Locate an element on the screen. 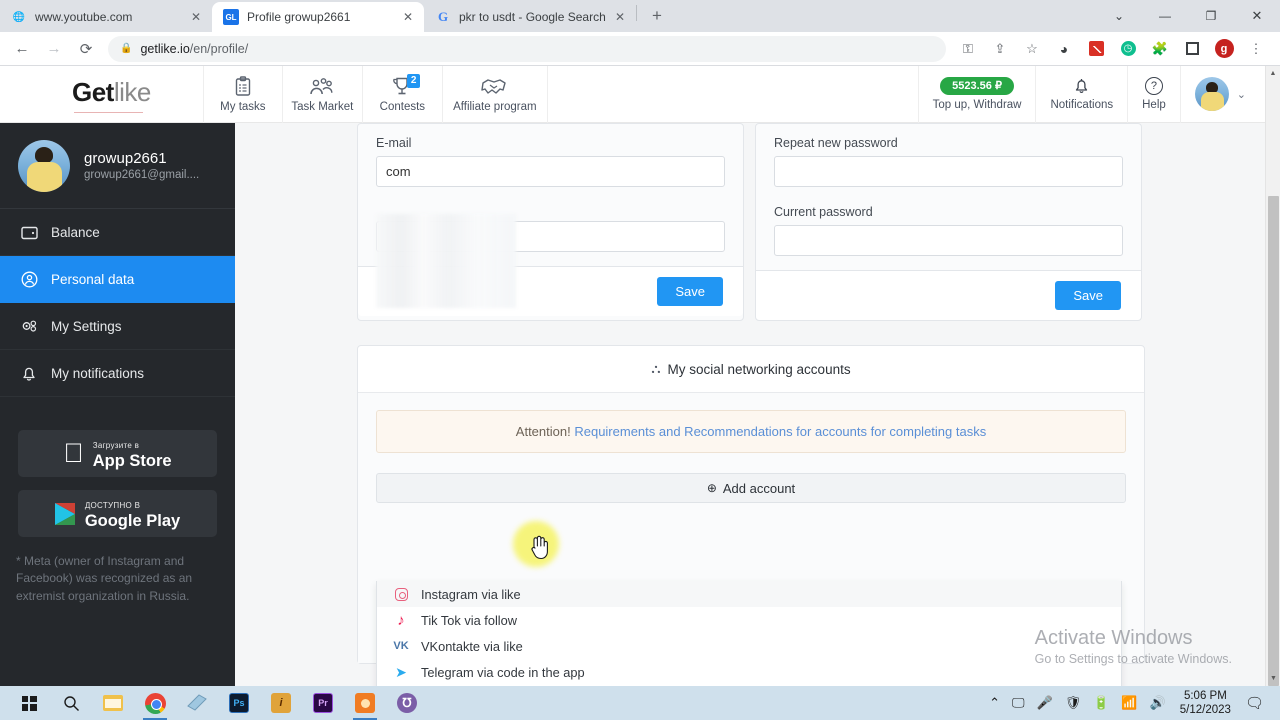  chrome-menu-icon: ⋮ is located at coordinates (1256, 49).